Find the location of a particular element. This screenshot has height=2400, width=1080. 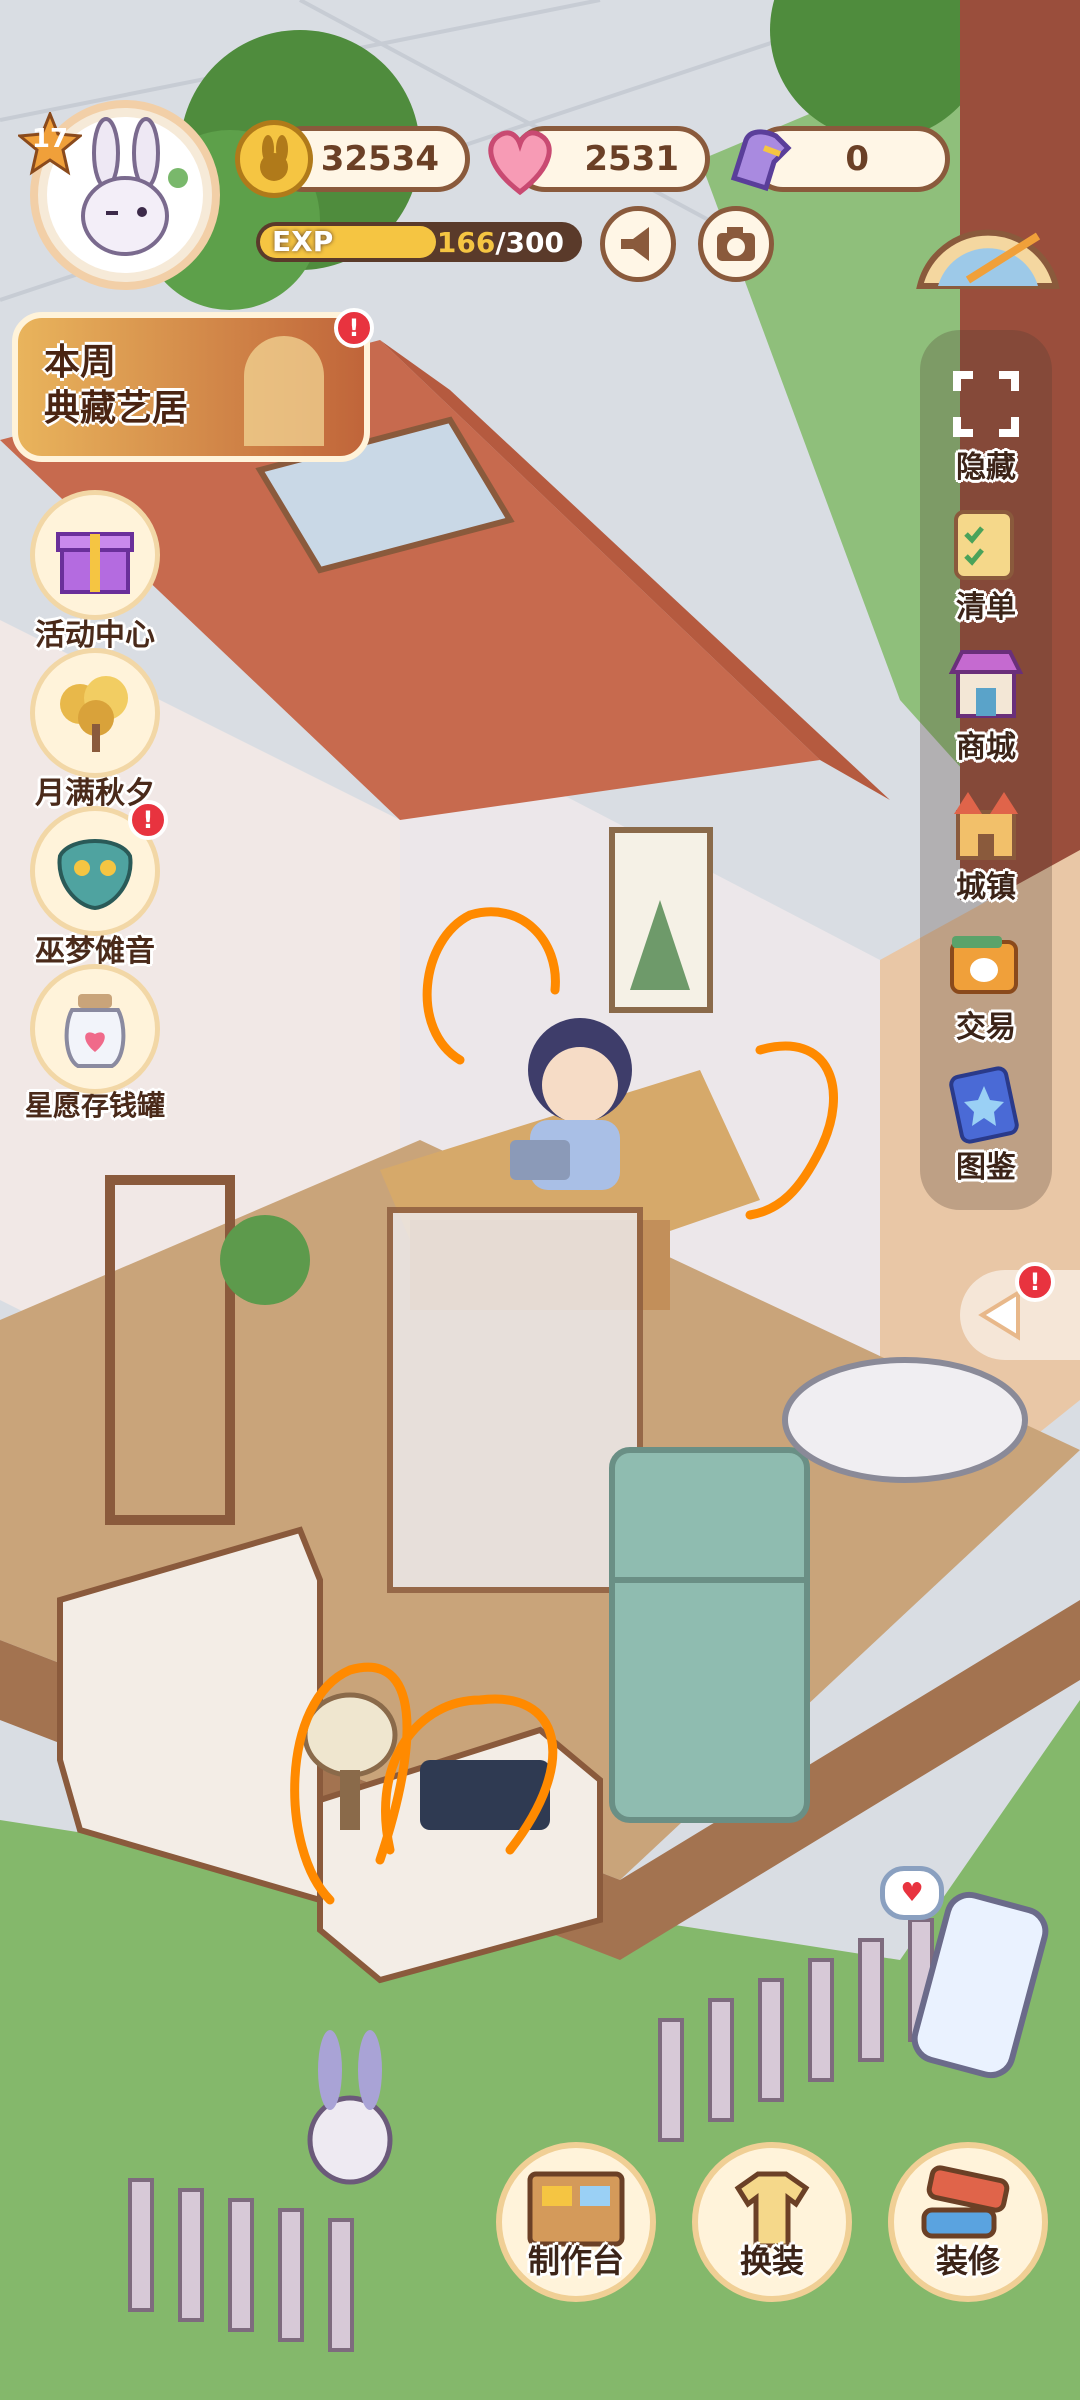

megaphone-icon is located at coordinates (635, 244).